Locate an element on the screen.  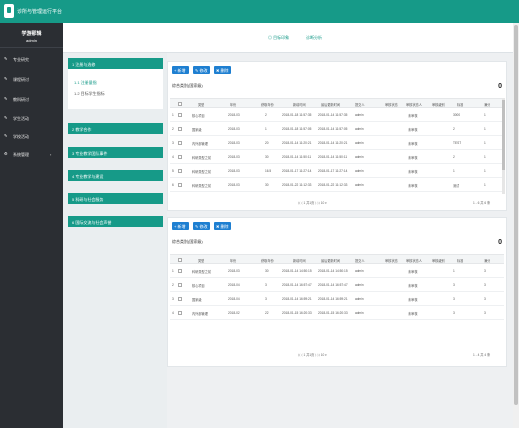
section-label: 3 专业教学团队事件 is located at coordinates (90, 153).